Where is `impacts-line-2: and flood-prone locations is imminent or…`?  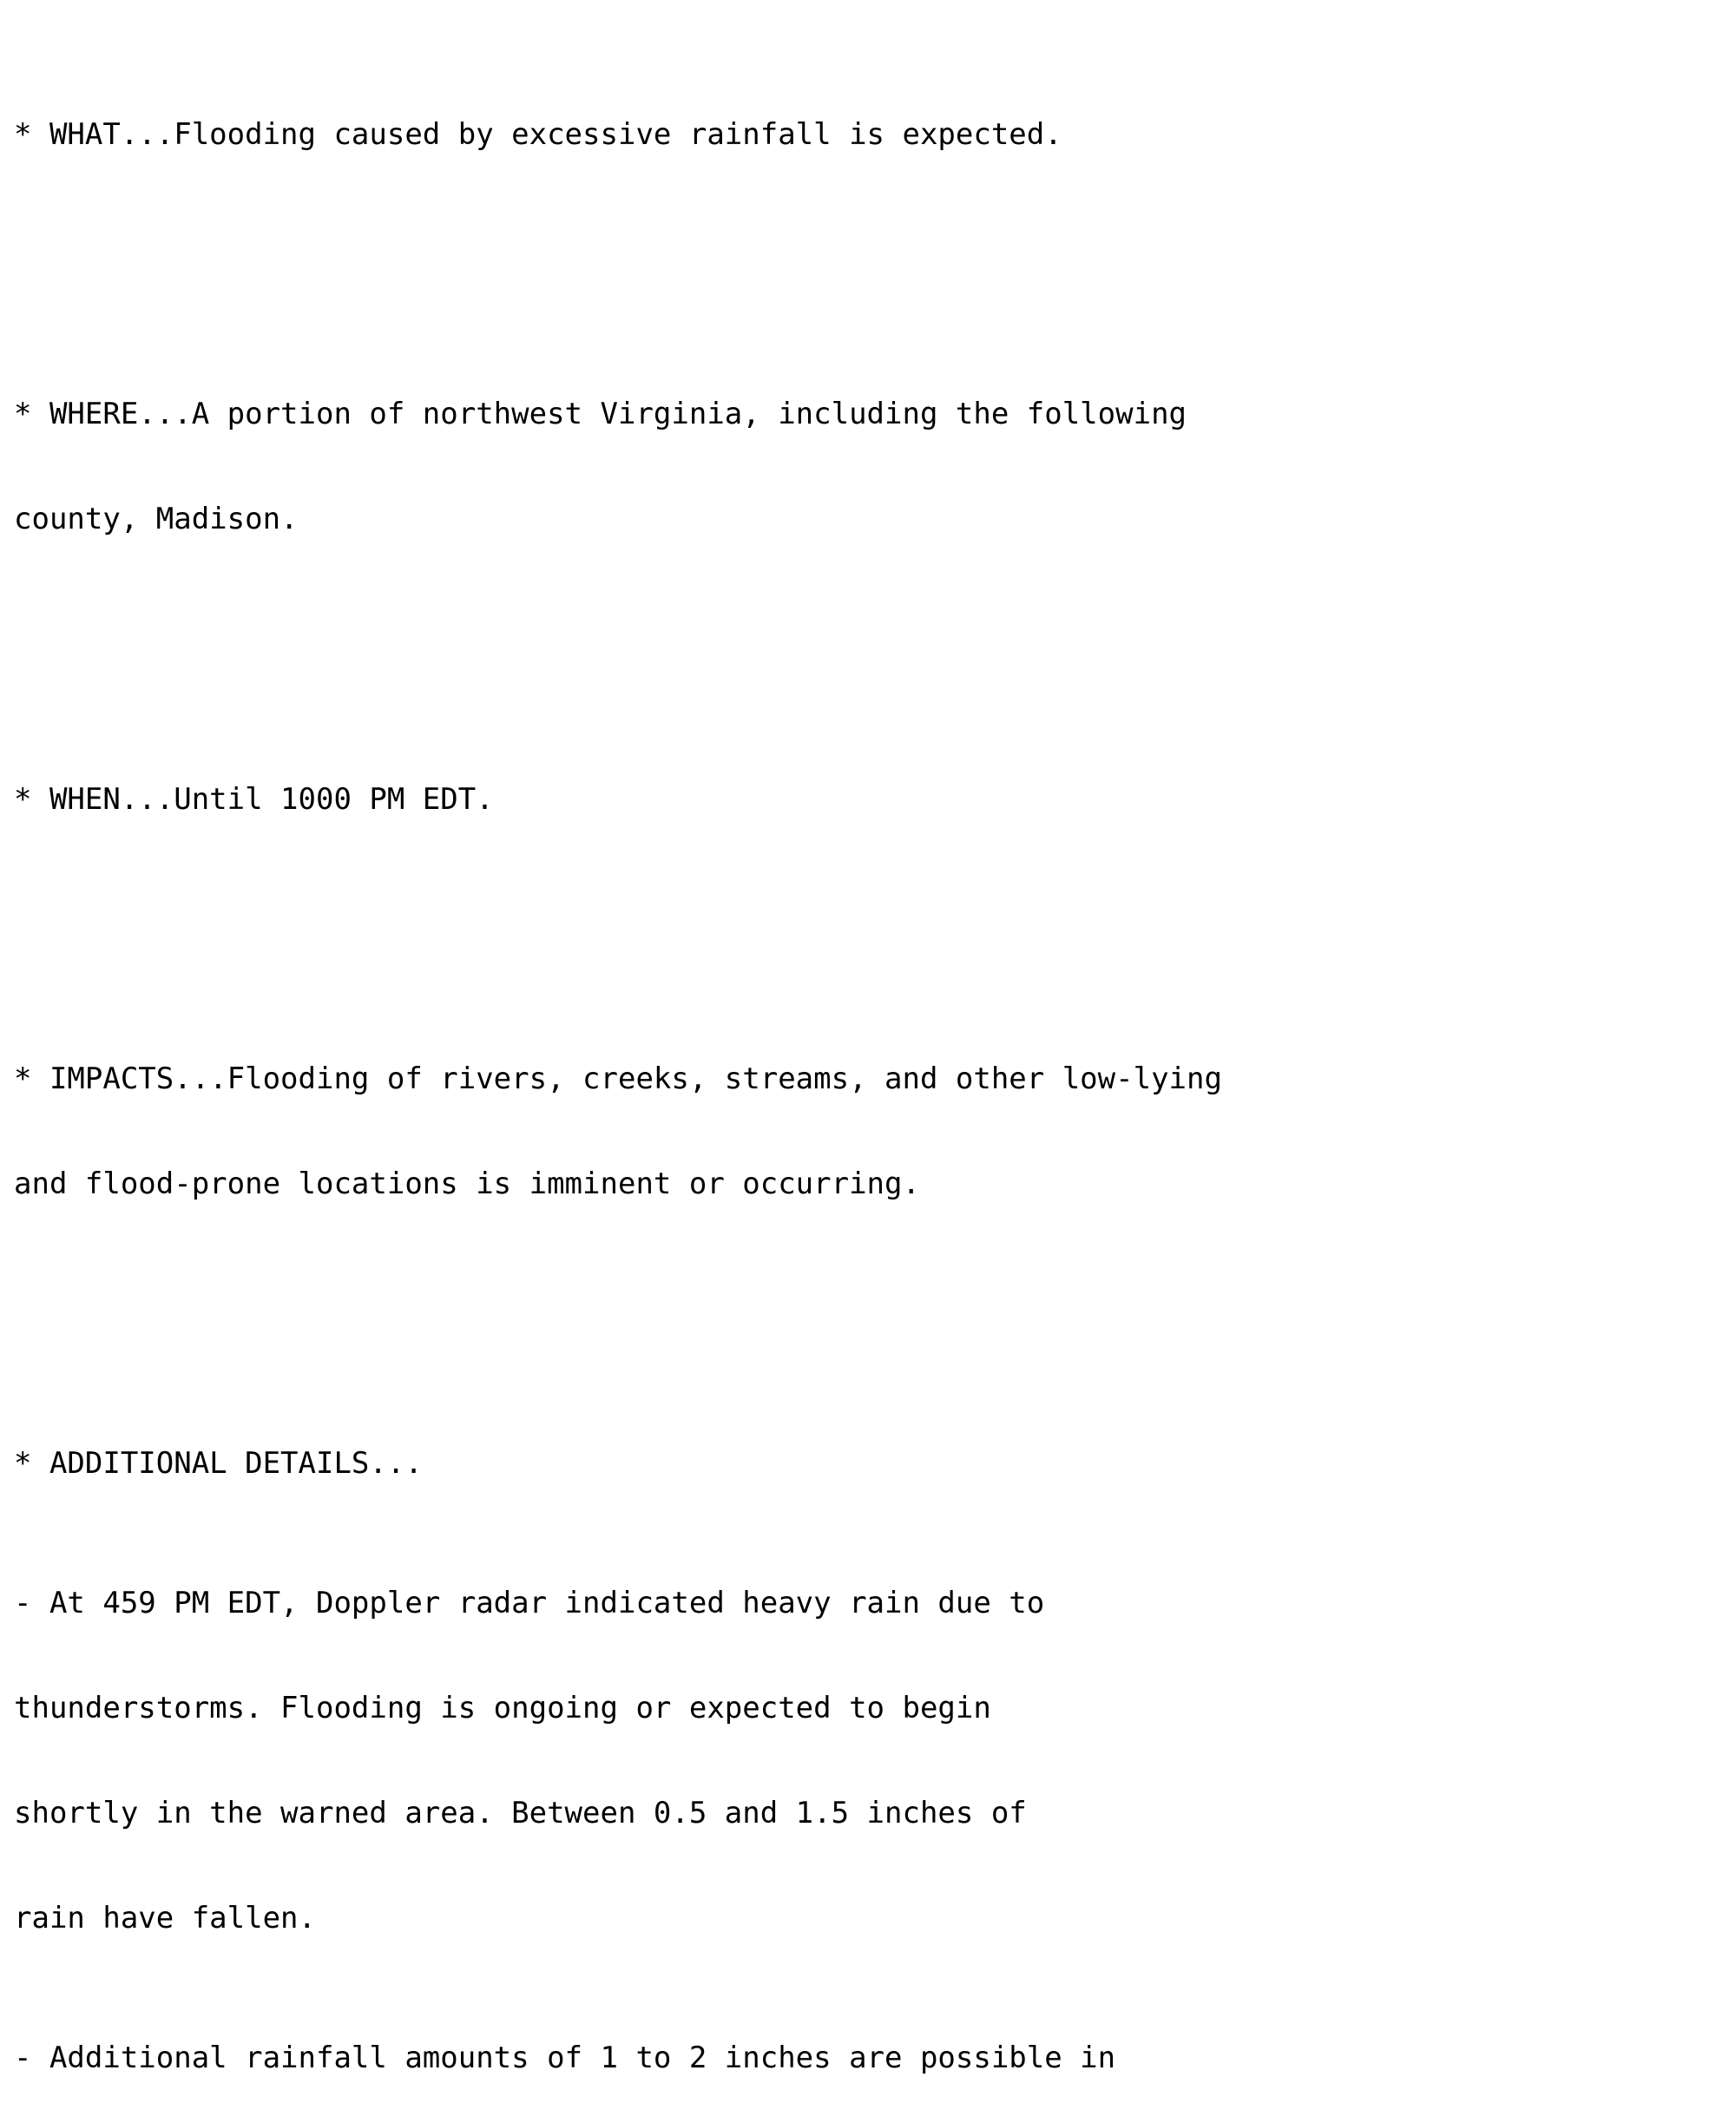 impacts-line-2: and flood-prone locations is imminent or… is located at coordinates (467, 1183).